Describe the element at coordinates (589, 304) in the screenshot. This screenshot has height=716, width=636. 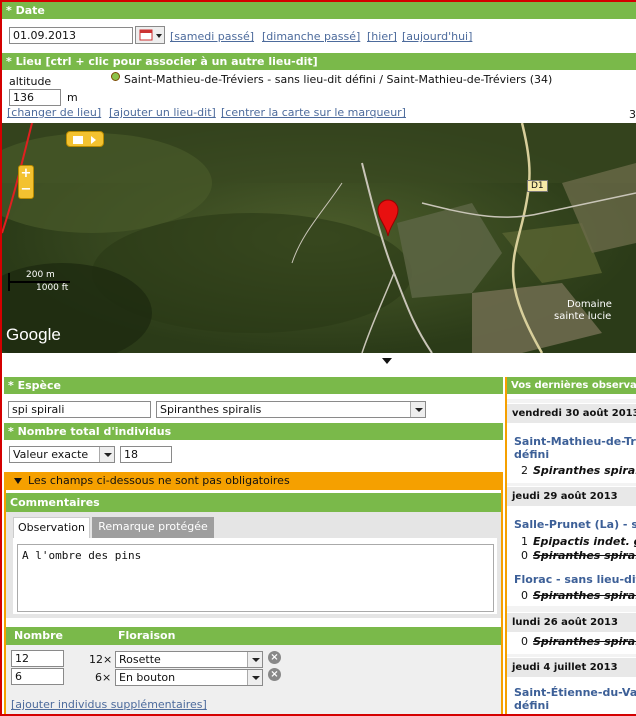
I see `map-place-label-1: Domaine` at that location.